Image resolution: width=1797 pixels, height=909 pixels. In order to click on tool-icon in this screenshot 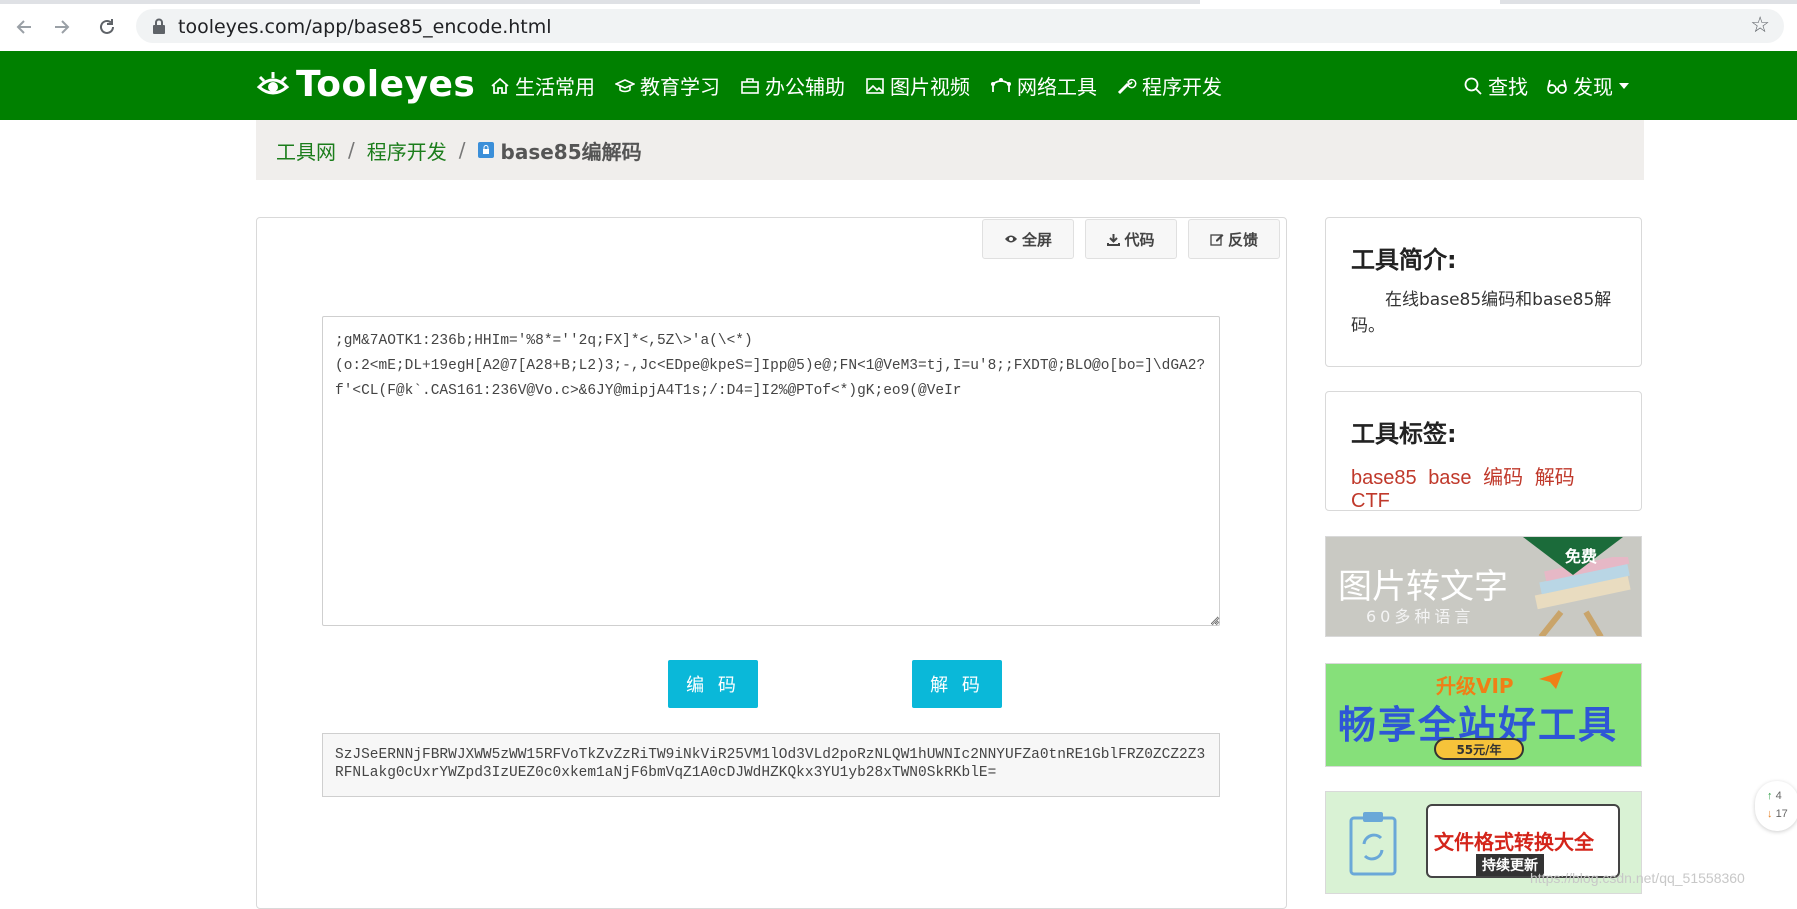, I will do `click(485, 150)`.